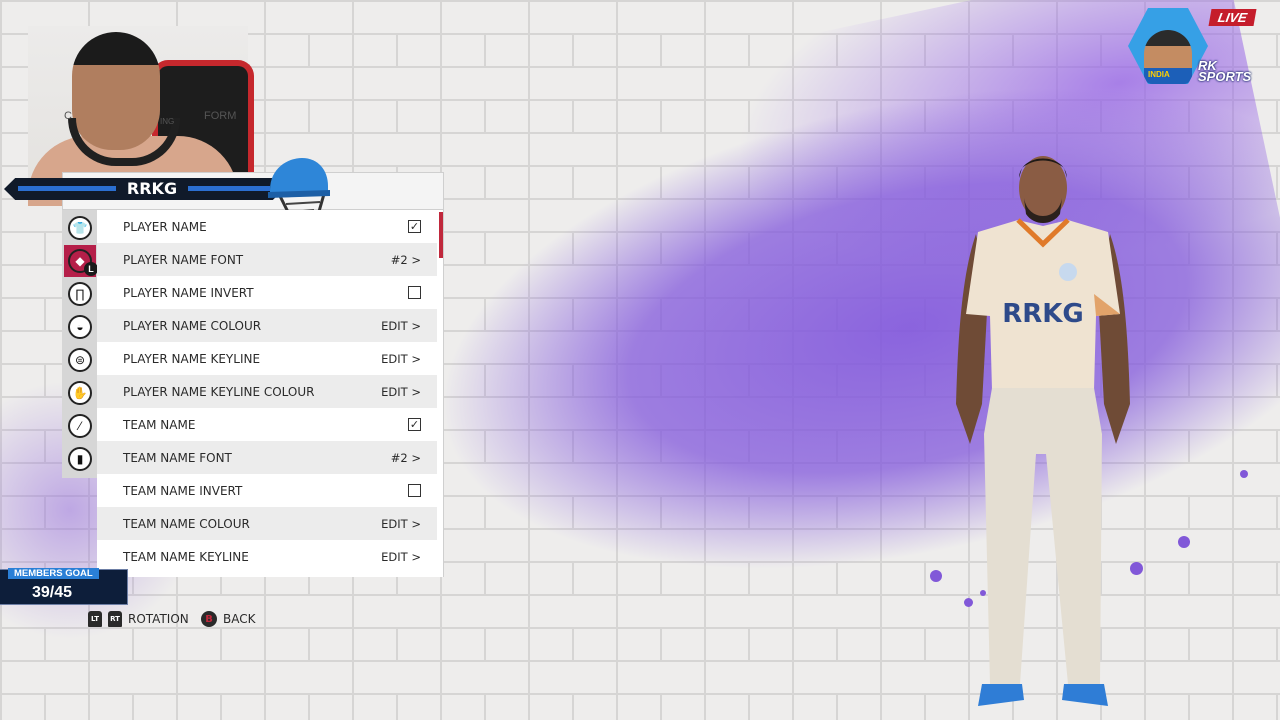  I want to click on brand-logo-text: RK SPORTS, so click(1225, 71).